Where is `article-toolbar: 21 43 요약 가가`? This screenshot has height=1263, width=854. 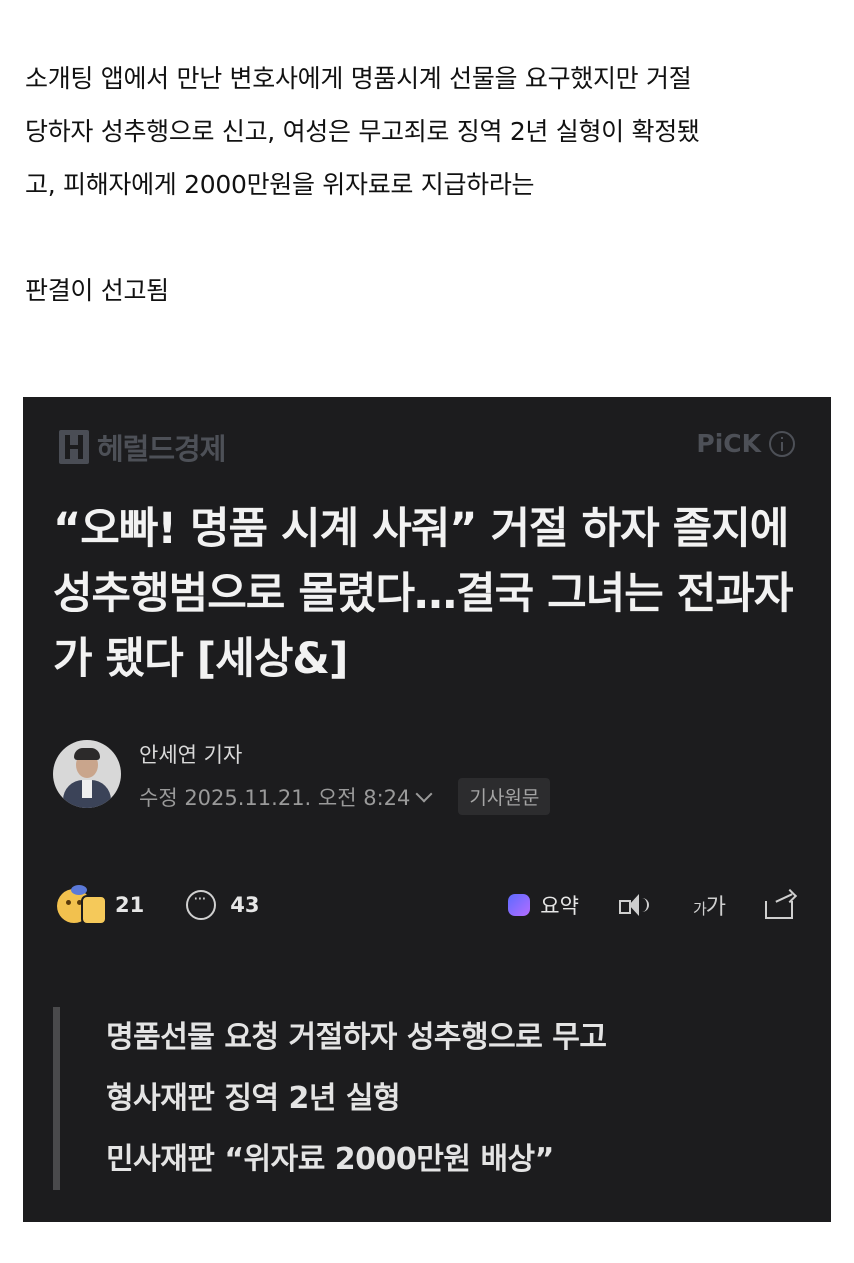
article-toolbar: 21 43 요약 가가 is located at coordinates (427, 905).